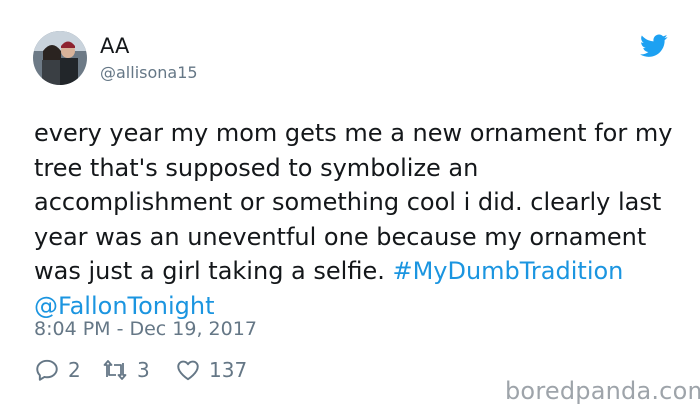  Describe the element at coordinates (143, 370) in the screenshot. I see `retweet-count: 3` at that location.